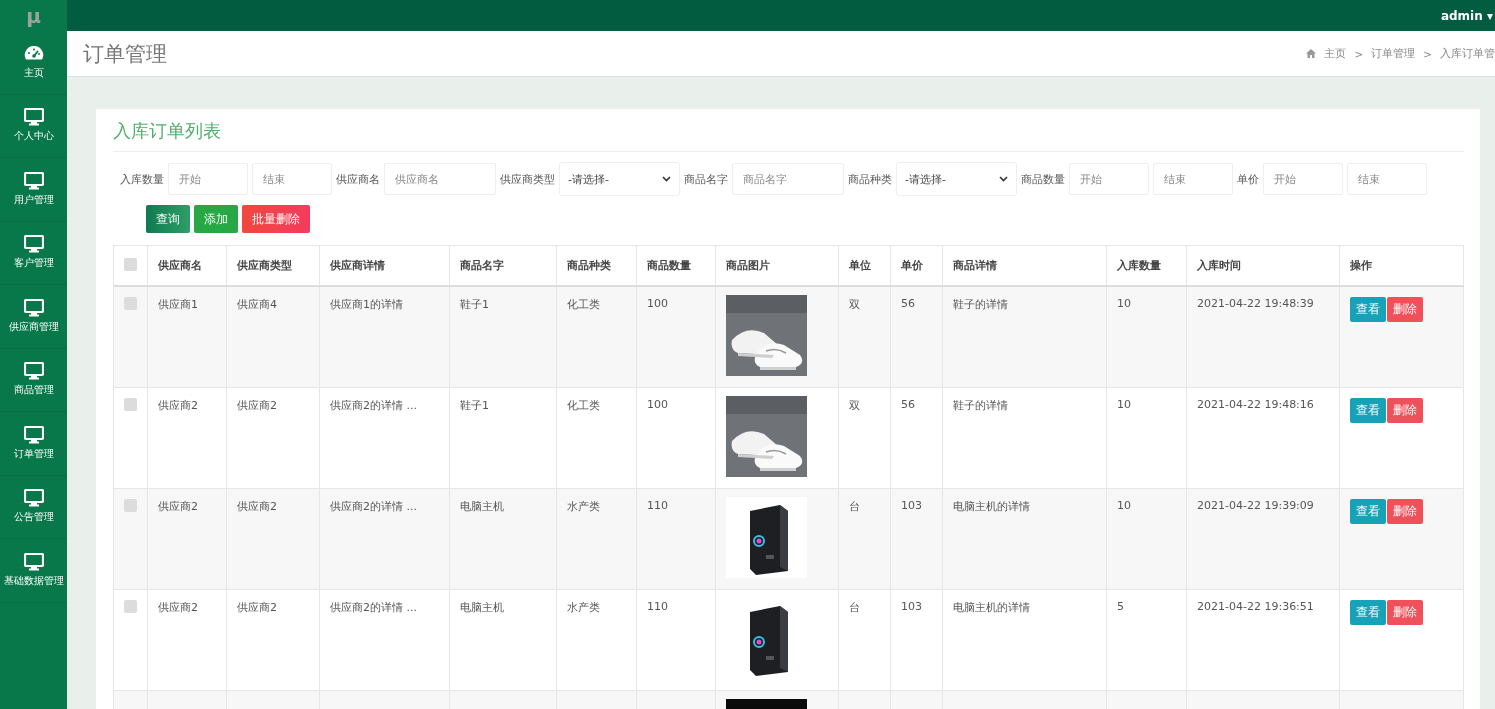 This screenshot has height=709, width=1495. I want to click on search-button: 查询, so click(168, 219).